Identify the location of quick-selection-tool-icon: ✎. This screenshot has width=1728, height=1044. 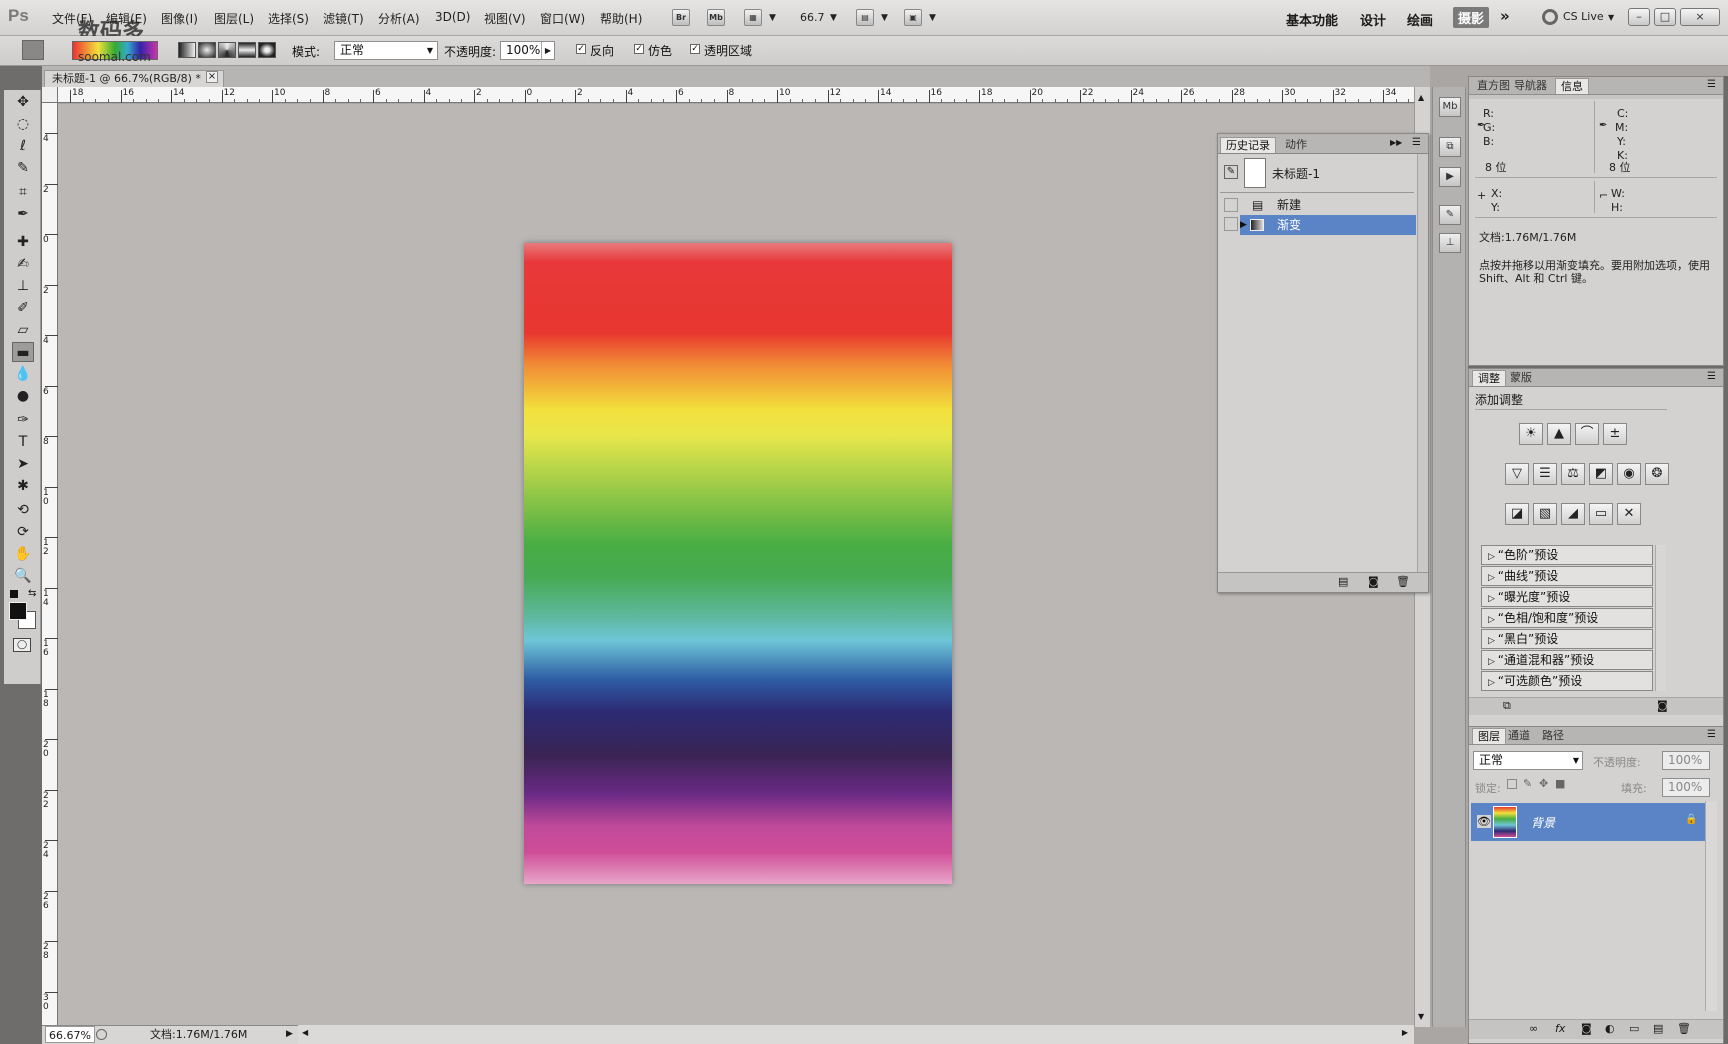
(23, 168).